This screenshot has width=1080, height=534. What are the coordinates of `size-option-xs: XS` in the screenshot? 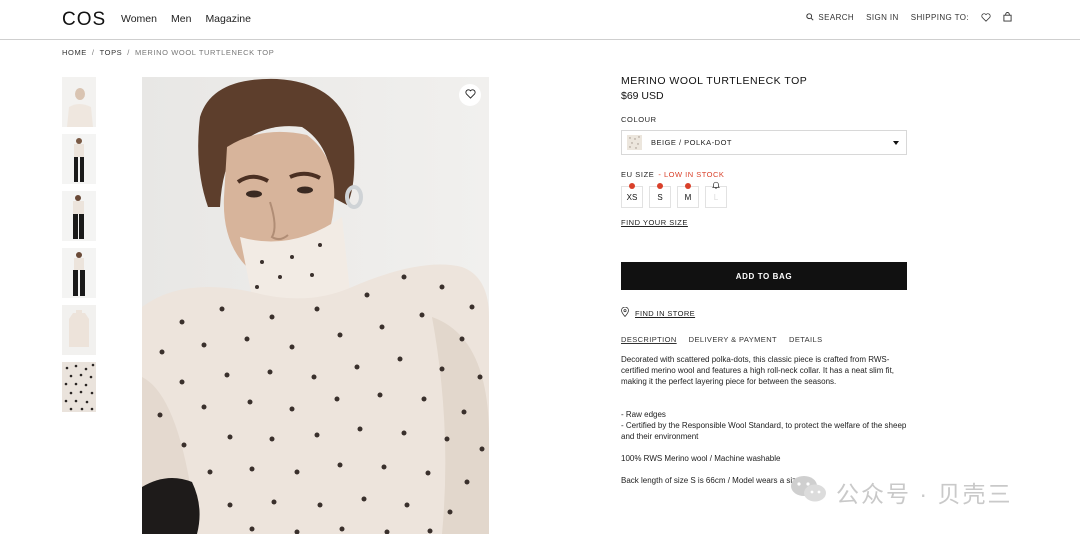 It's located at (632, 195).